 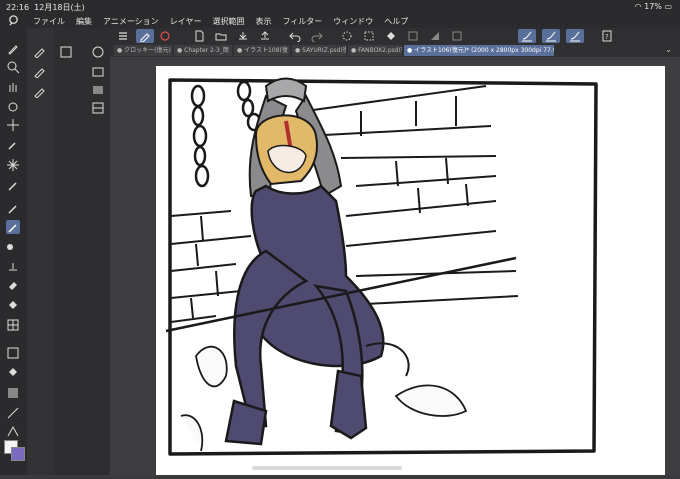 What do you see at coordinates (13, 285) in the screenshot?
I see `eraser-icon` at bounding box center [13, 285].